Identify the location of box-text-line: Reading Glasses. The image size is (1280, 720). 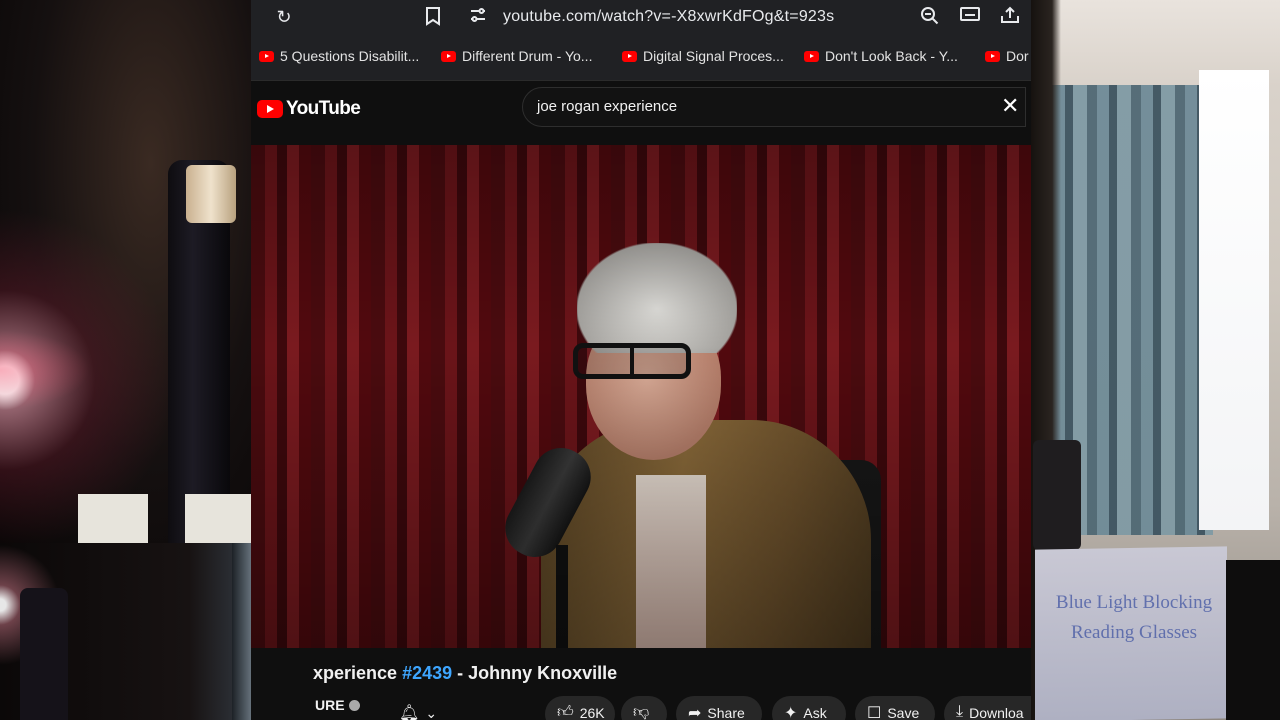
(1134, 632).